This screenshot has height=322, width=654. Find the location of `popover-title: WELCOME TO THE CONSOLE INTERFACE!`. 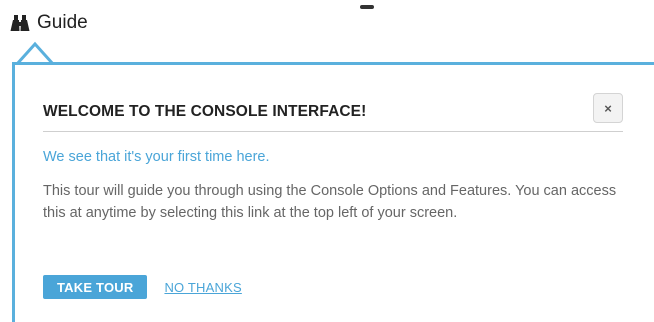

popover-title: WELCOME TO THE CONSOLE INTERFACE! is located at coordinates (205, 111).